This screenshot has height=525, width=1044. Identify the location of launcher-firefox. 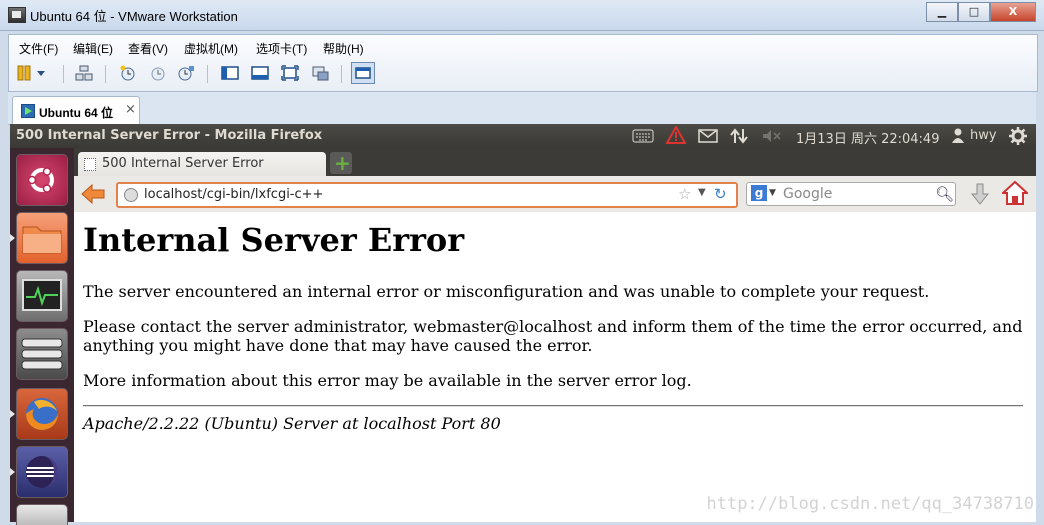
(42, 414).